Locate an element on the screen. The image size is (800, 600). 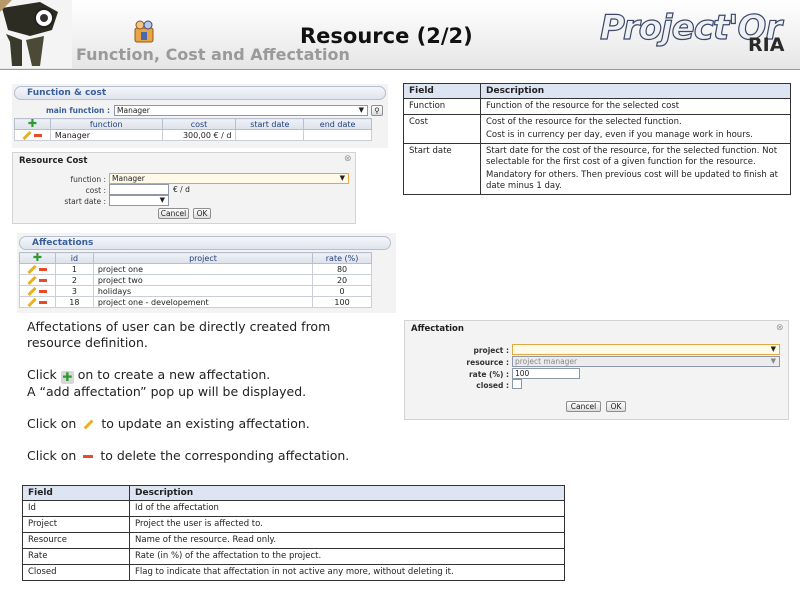
col-project: project is located at coordinates (203, 258).